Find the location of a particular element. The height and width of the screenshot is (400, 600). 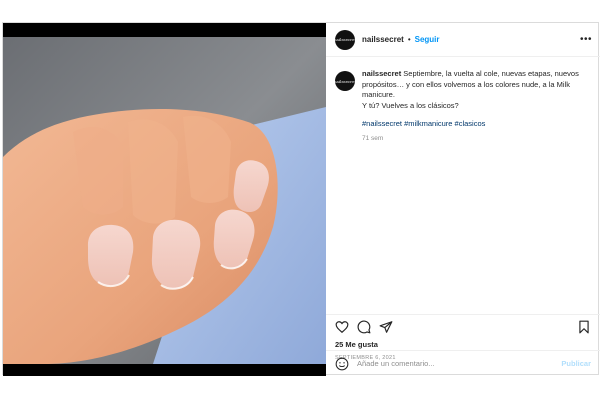

publish-button: Publicar is located at coordinates (576, 363).